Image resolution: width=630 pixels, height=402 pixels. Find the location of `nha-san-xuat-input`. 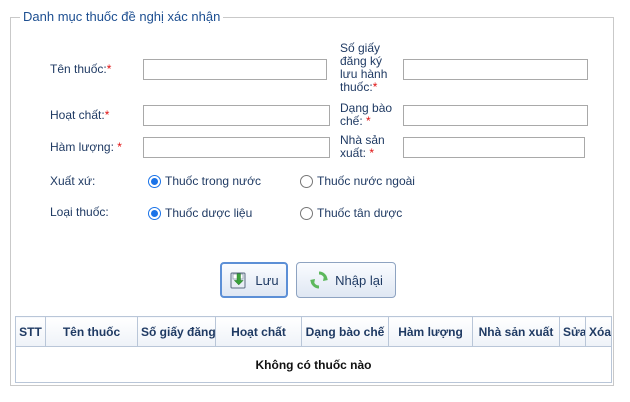

nha-san-xuat-input is located at coordinates (494, 147).